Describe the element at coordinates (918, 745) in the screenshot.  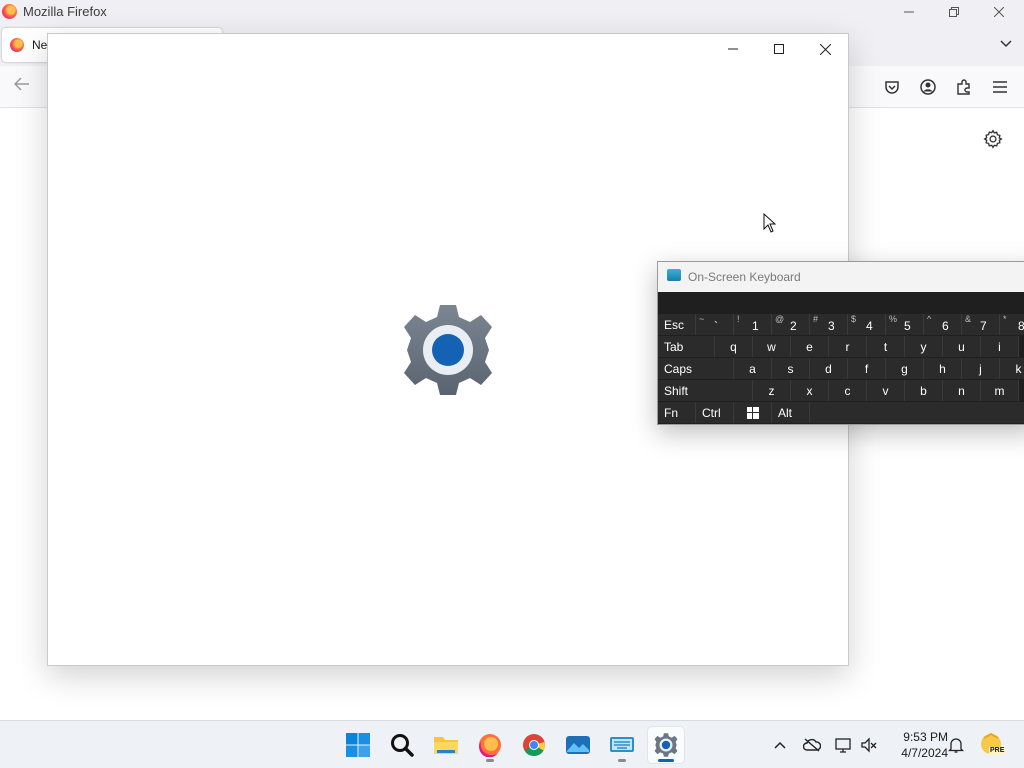
I see `clock: 9:53 PM 4/7/2024` at that location.